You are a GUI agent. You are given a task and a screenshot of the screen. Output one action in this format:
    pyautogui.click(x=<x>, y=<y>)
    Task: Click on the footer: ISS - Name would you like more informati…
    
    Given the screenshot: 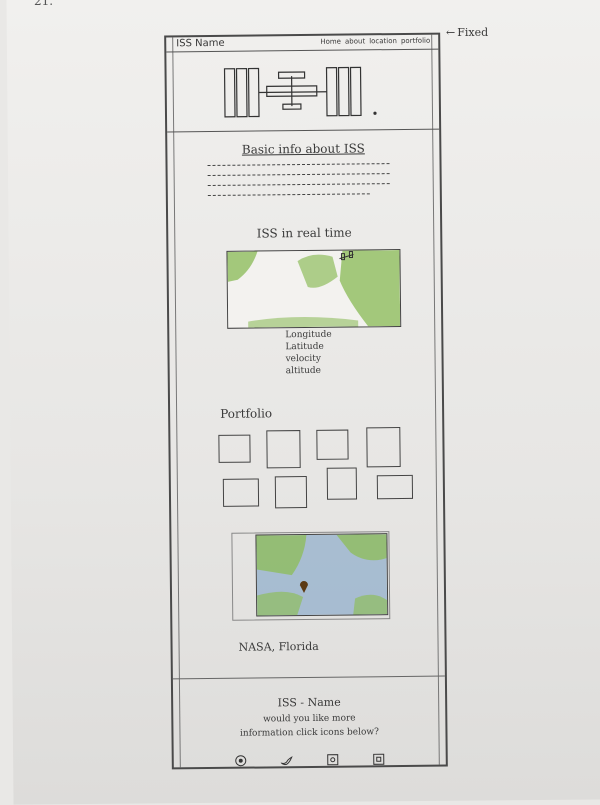 What is the action you would take?
    pyautogui.click(x=309, y=722)
    